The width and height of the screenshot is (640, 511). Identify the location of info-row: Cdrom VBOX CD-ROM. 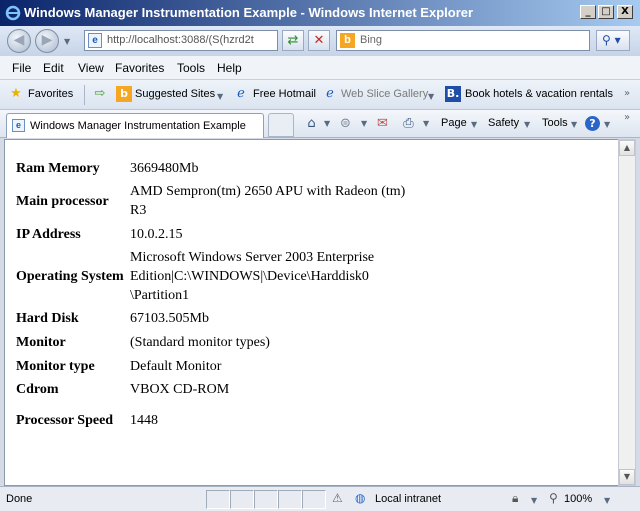
(214, 389).